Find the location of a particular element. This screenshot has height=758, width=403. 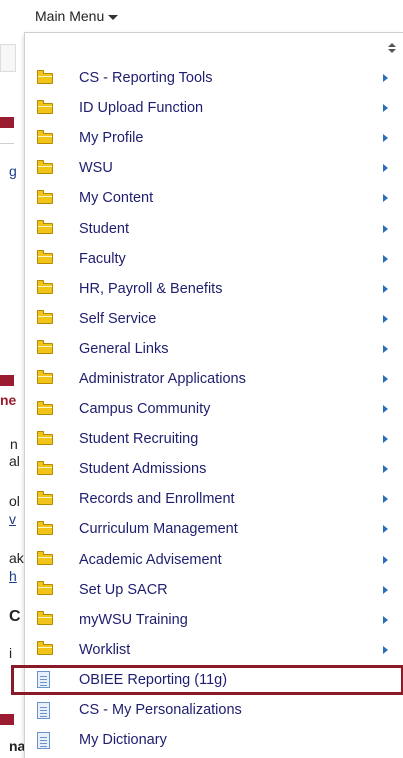

background-text-fragment: ol is located at coordinates (14, 501).